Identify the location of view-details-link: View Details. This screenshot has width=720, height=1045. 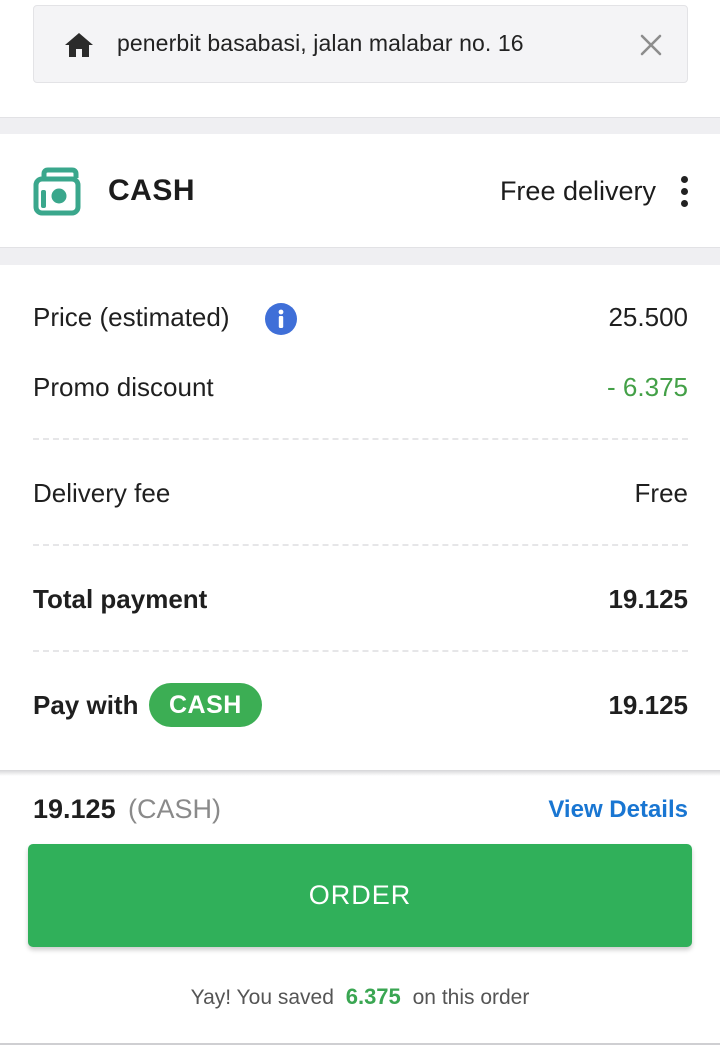
(618, 810).